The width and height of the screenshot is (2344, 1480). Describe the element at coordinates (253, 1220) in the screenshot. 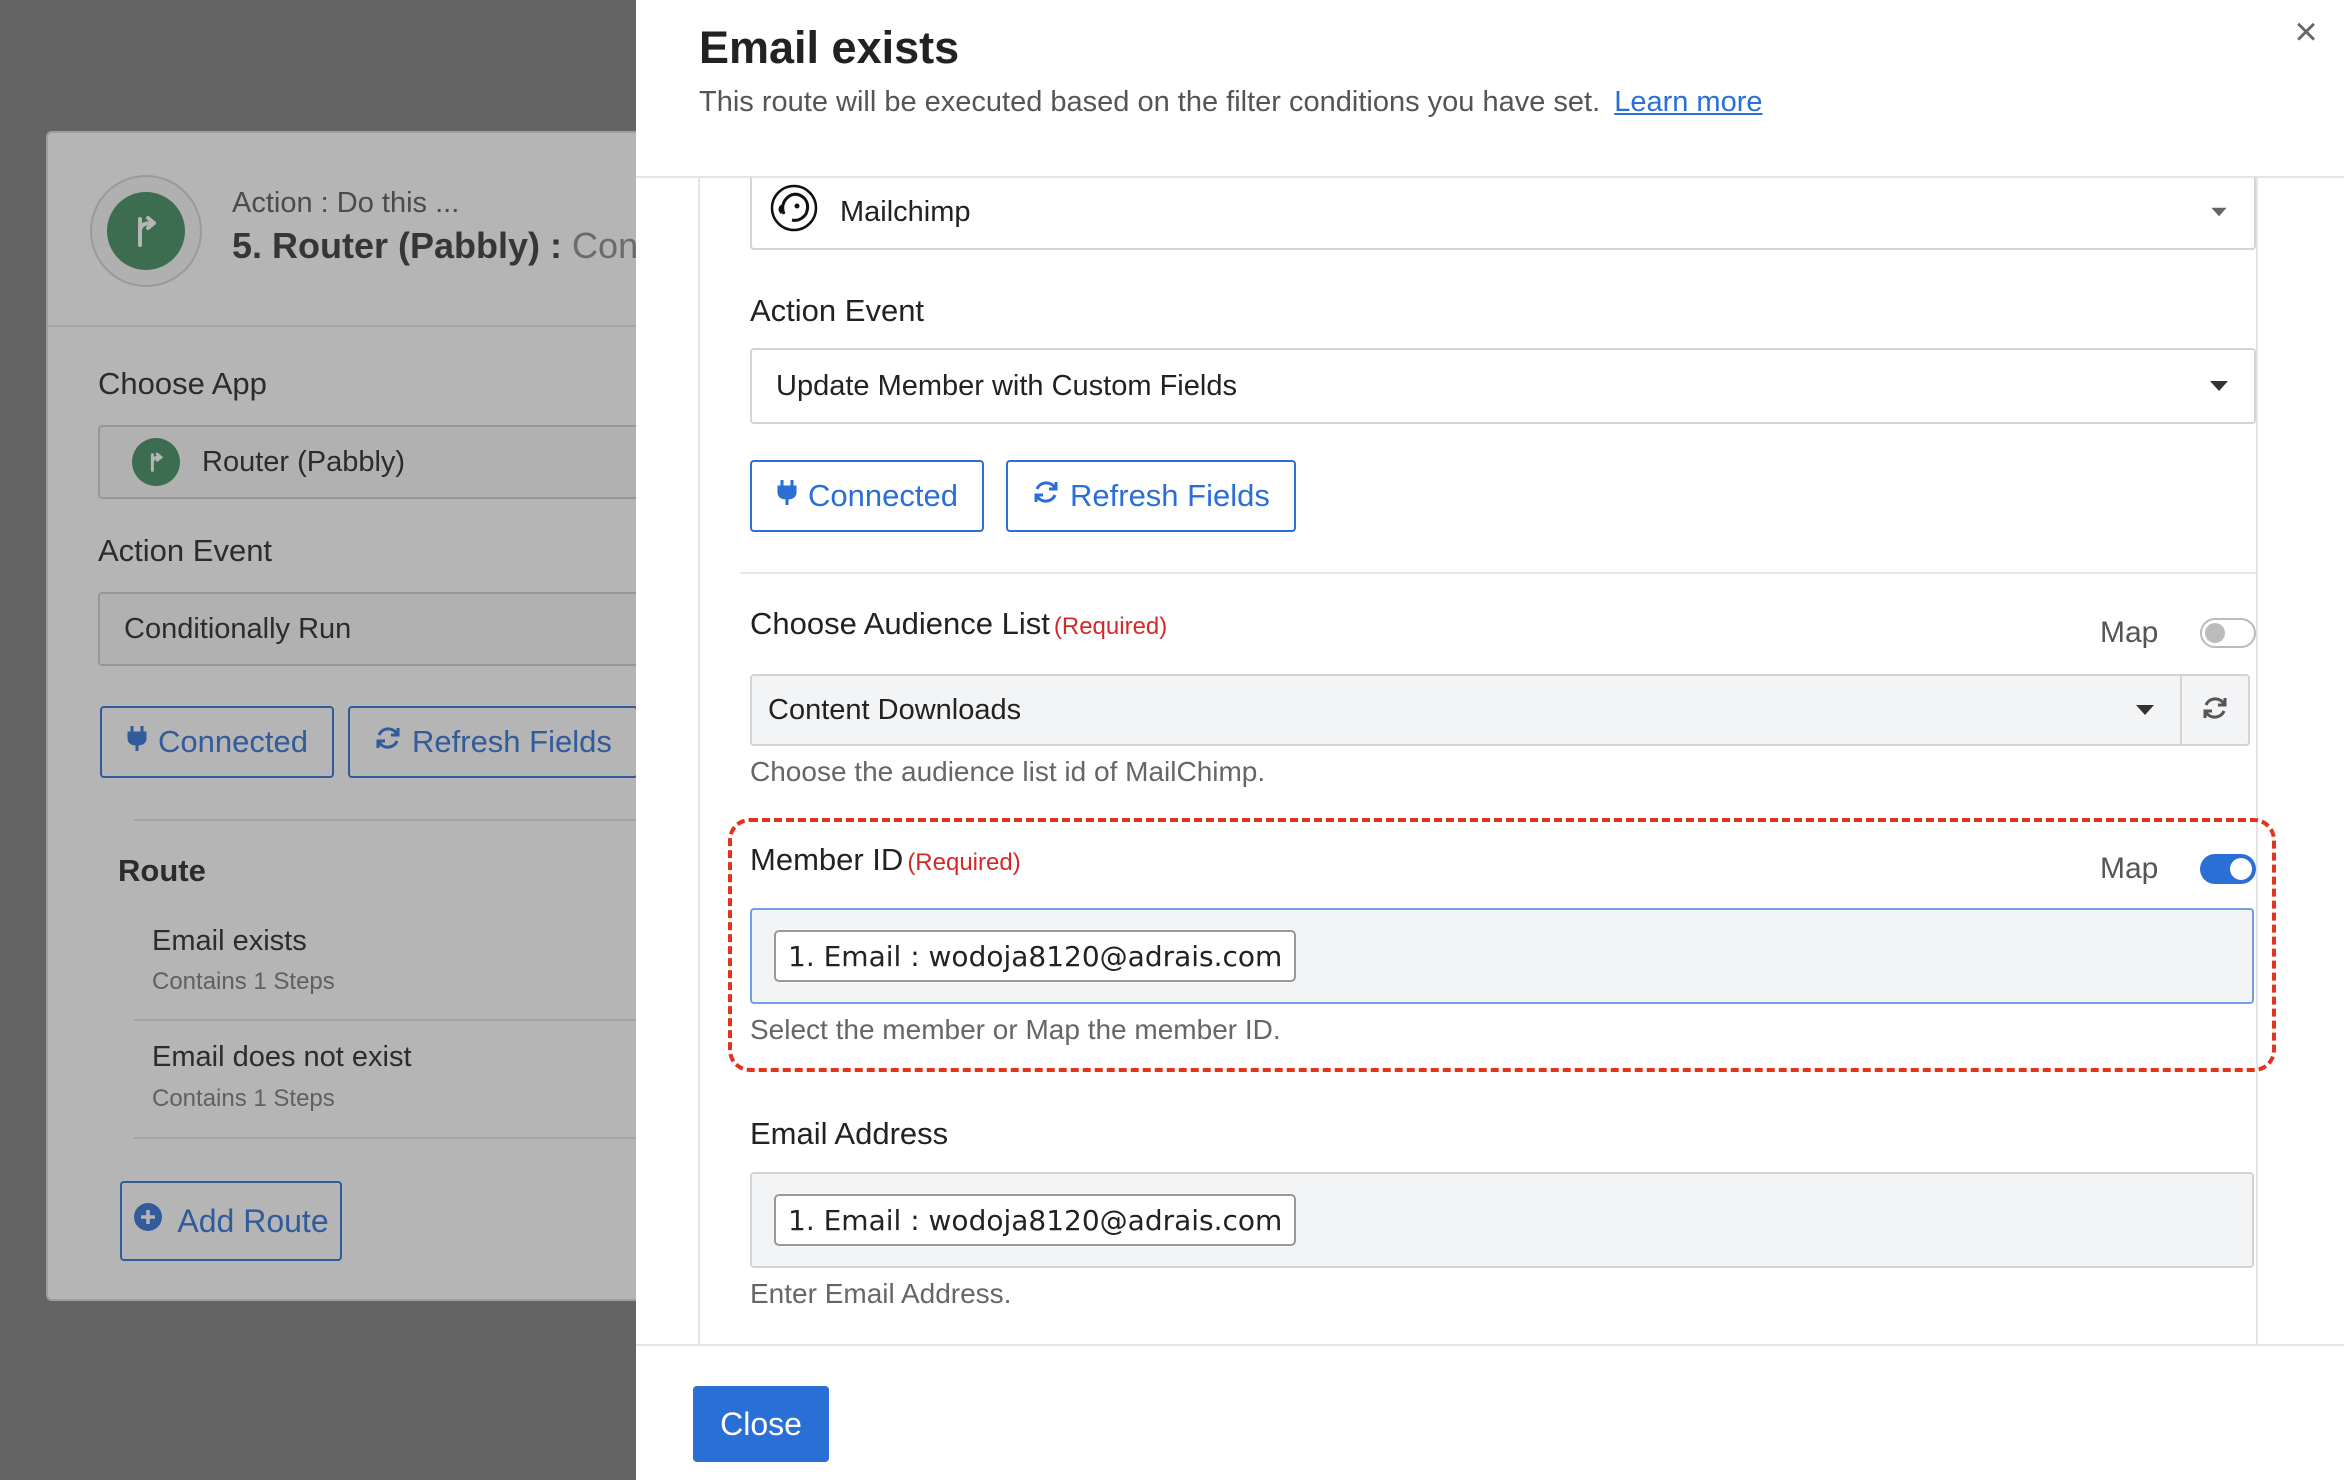

I see `add-route-label: Add Route` at that location.